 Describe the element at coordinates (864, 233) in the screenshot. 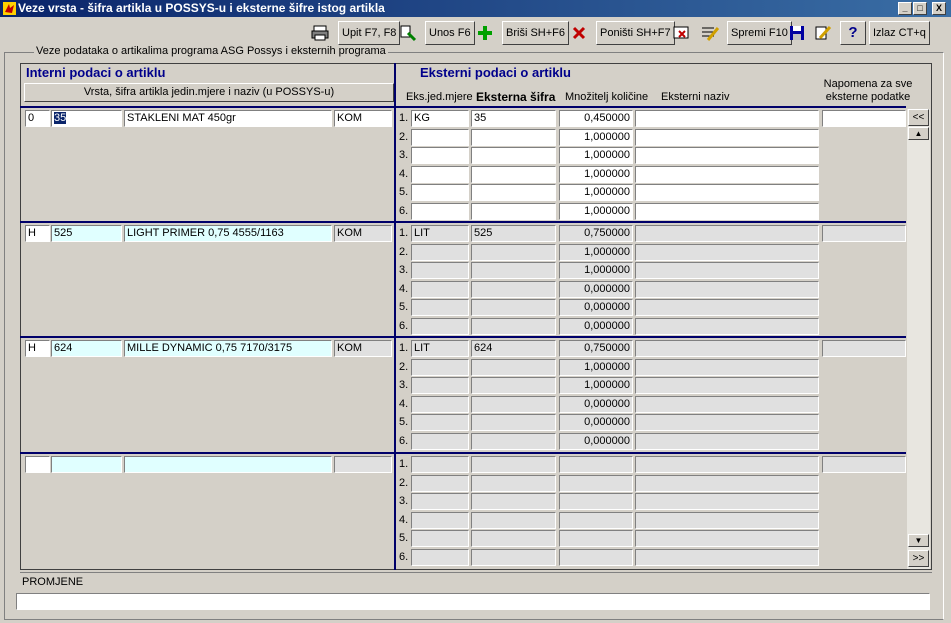

I see `napomena-field` at that location.